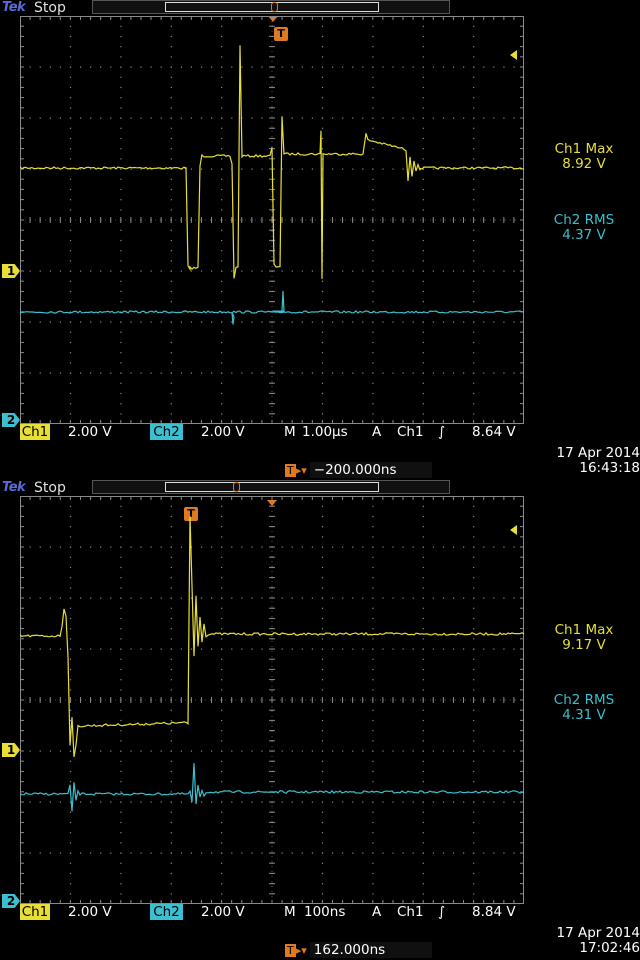 This screenshot has width=640, height=960. I want to click on capture-timestamp: 17 Apr 2014 17:02:46, so click(584, 941).